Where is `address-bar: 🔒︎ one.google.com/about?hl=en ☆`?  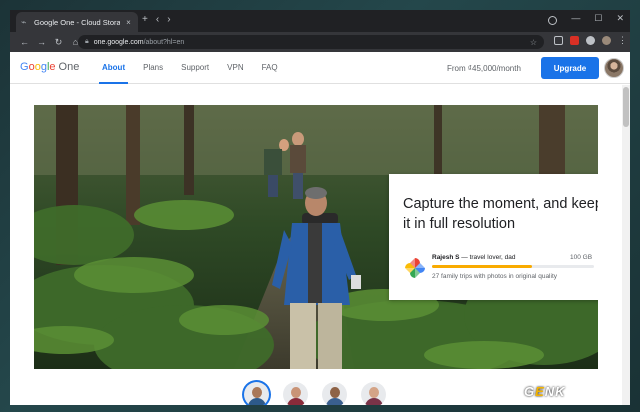
address-bar: 🔒︎ one.google.com/about?hl=en ☆ is located at coordinates (311, 42).